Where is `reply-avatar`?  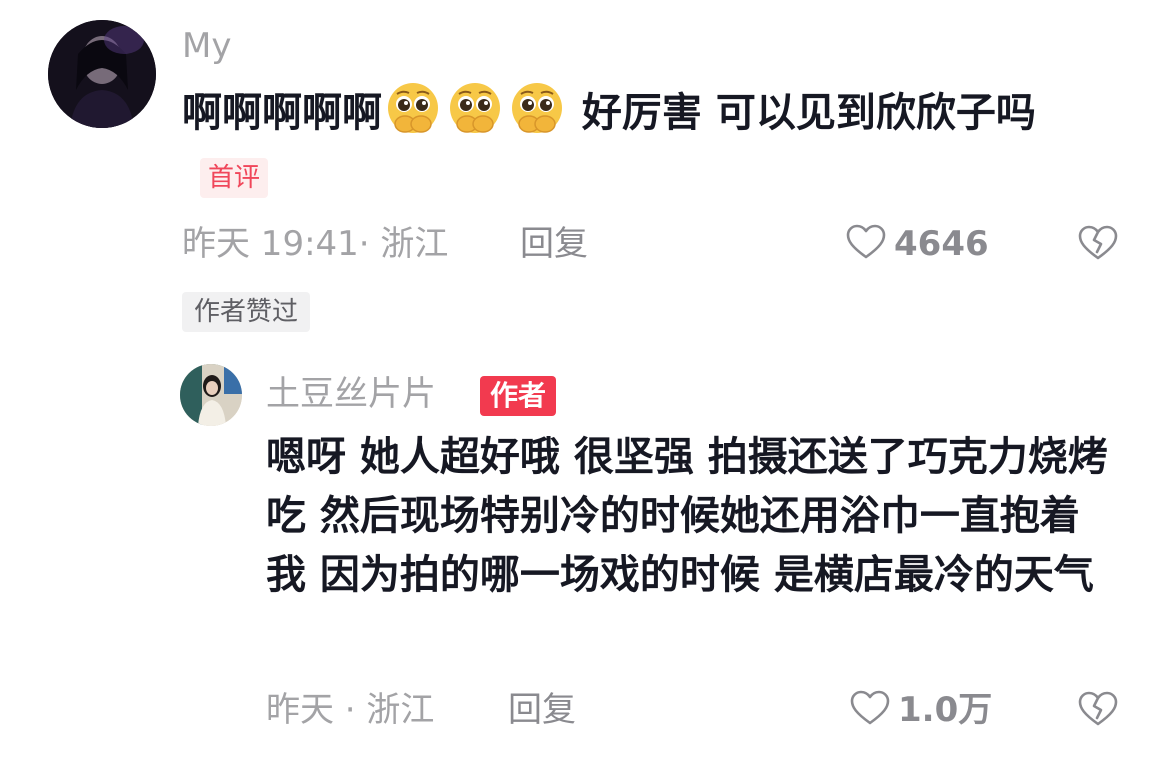 reply-avatar is located at coordinates (211, 395).